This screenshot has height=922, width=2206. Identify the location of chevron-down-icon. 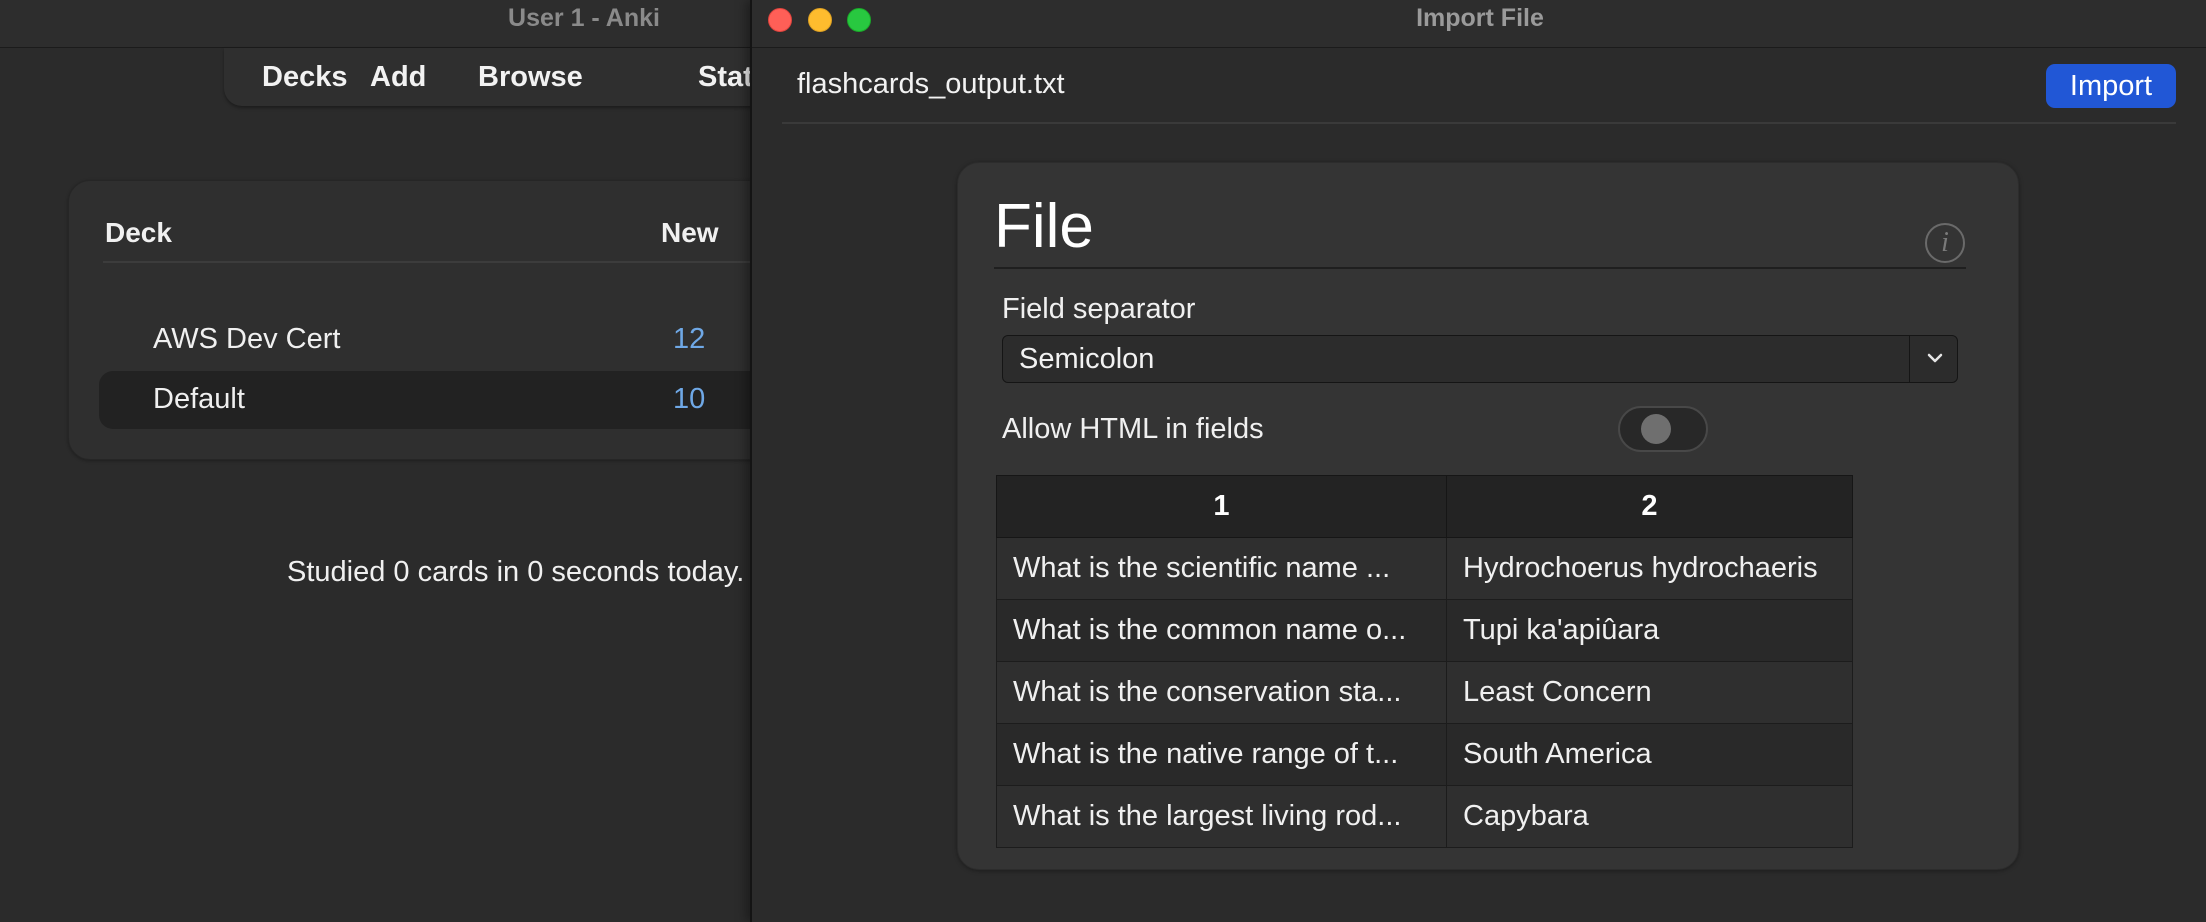
(1935, 359).